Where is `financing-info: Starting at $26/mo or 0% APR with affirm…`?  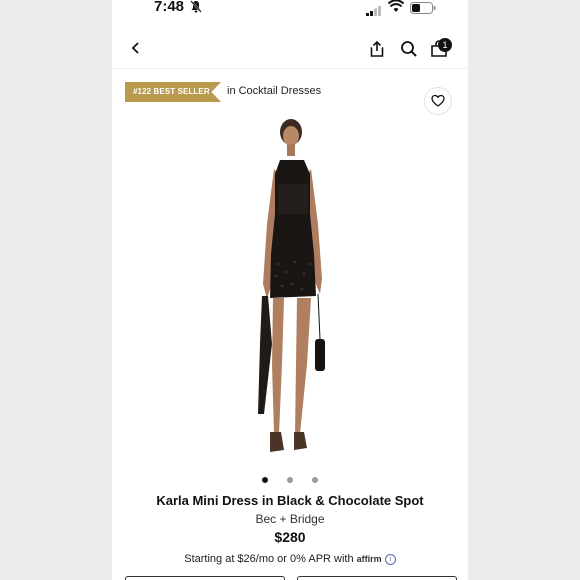
financing-info: Starting at $26/mo or 0% APR with affirm… is located at coordinates (290, 559).